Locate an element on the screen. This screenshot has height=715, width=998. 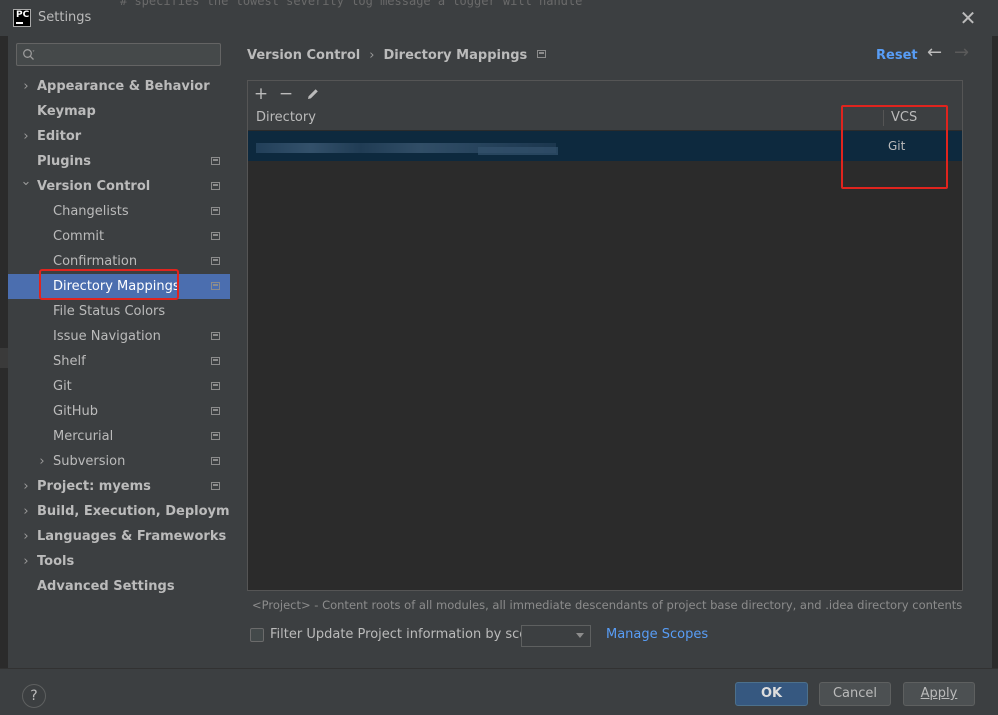
chevron-down-icon is located at coordinates (580, 635).